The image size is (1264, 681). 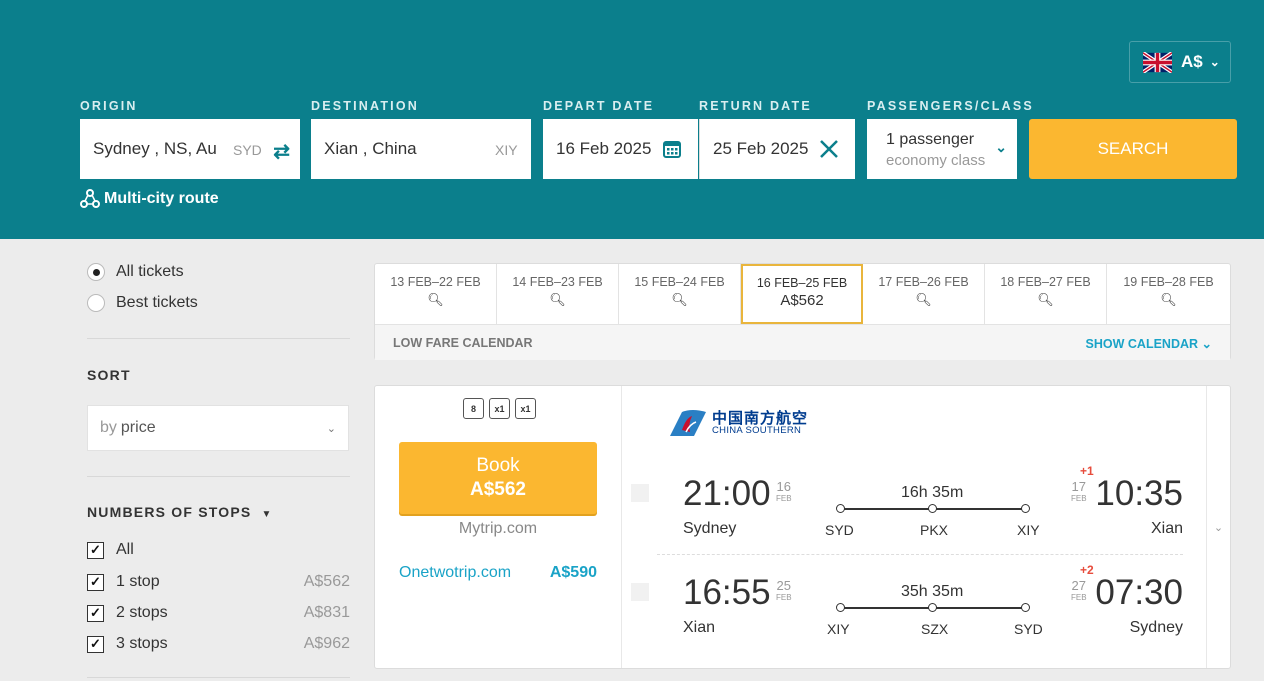 I want to click on stops-label: 1 stop, so click(x=138, y=581).